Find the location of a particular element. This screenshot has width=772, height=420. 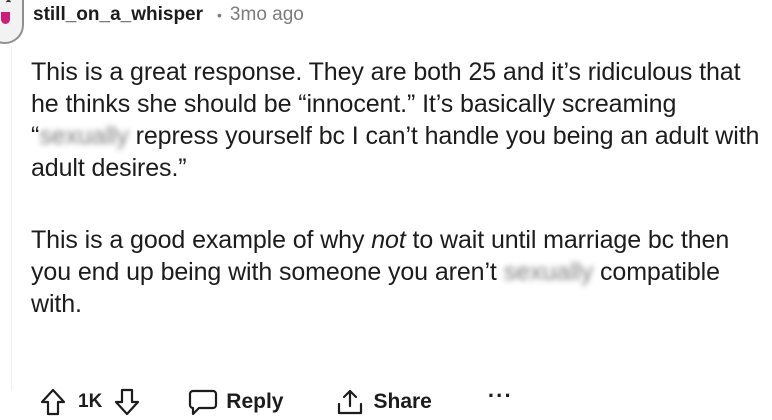

timestamp: 3mo ago is located at coordinates (267, 15).